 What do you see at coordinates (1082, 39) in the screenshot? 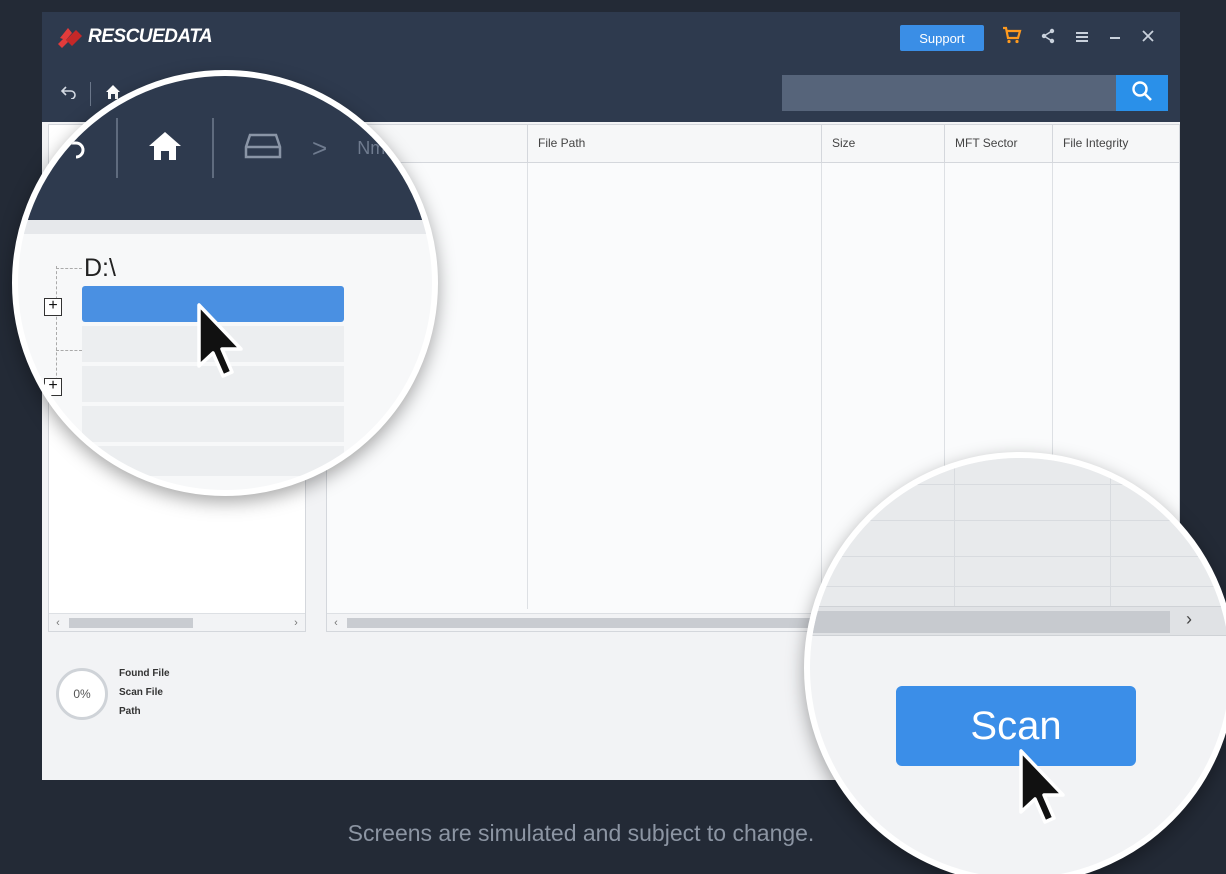
I see `menu-icon` at bounding box center [1082, 39].